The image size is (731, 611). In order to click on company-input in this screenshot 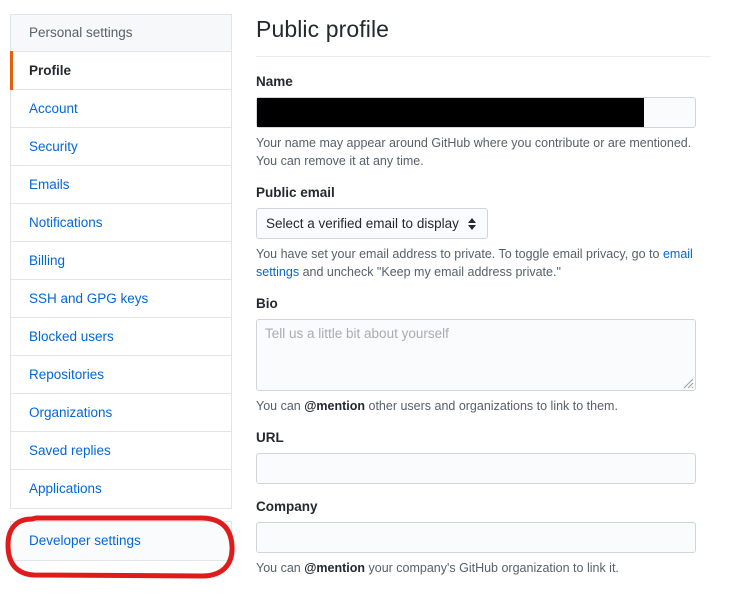, I will do `click(476, 537)`.